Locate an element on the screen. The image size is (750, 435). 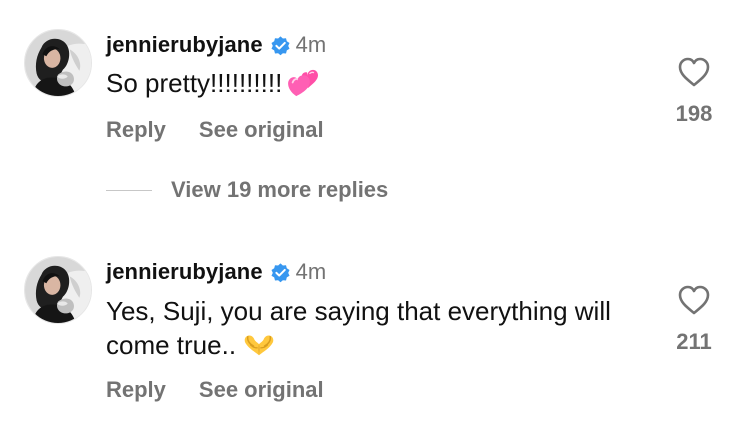
like-group: 211 is located at coordinates (694, 319).